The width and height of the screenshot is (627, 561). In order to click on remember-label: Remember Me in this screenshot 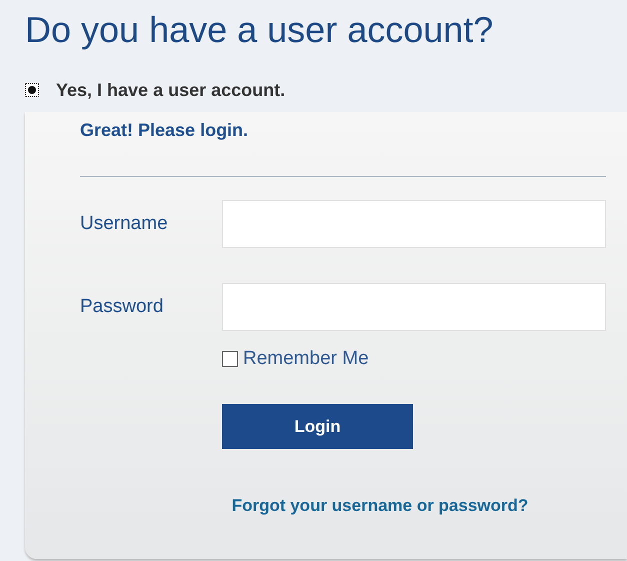, I will do `click(306, 359)`.